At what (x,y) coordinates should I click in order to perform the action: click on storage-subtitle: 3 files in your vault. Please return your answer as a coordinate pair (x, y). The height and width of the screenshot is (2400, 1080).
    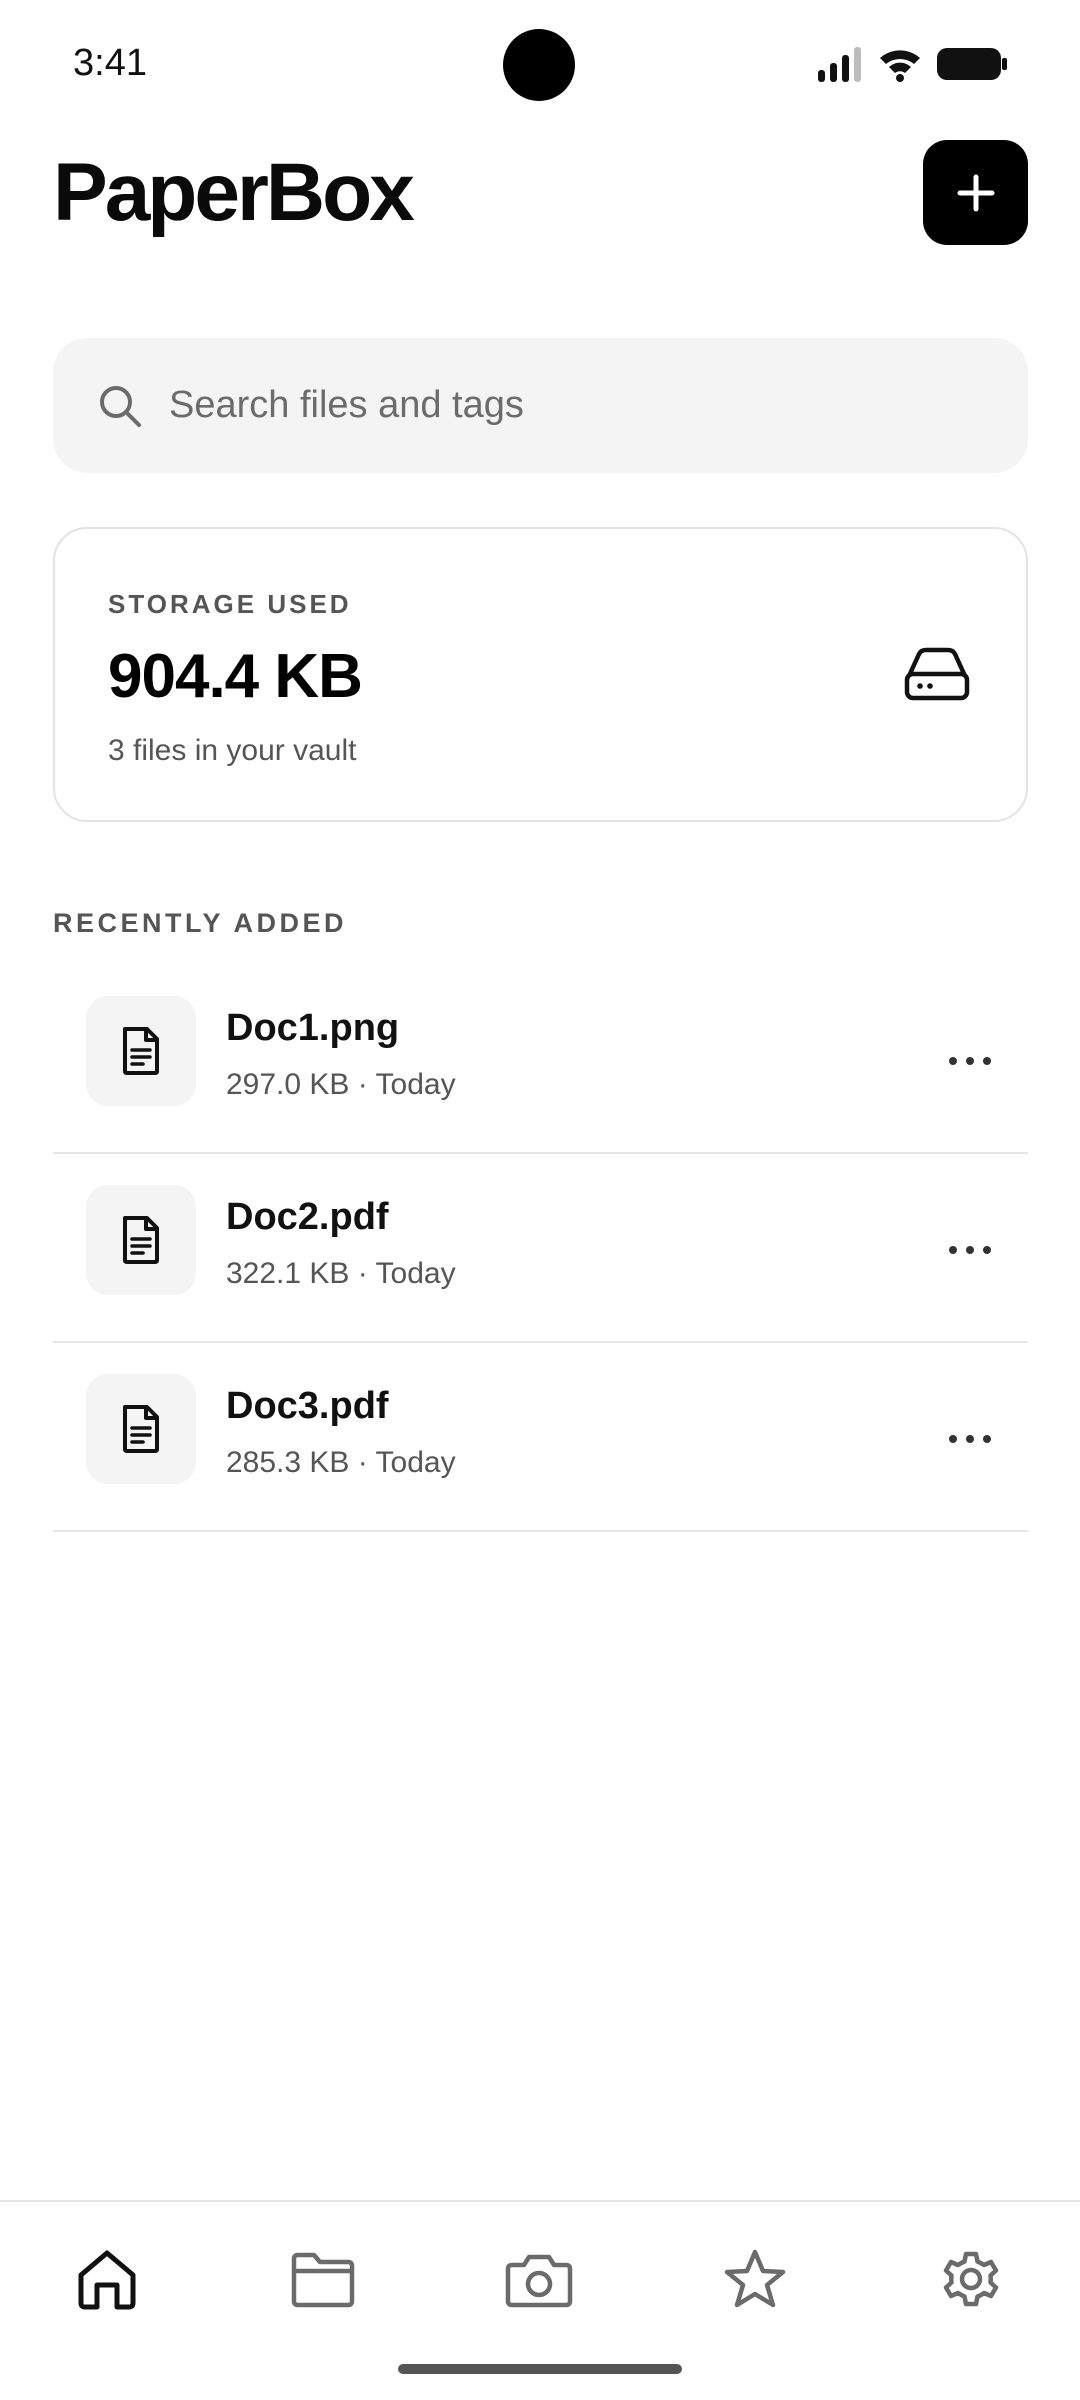
    Looking at the image, I should click on (232, 750).